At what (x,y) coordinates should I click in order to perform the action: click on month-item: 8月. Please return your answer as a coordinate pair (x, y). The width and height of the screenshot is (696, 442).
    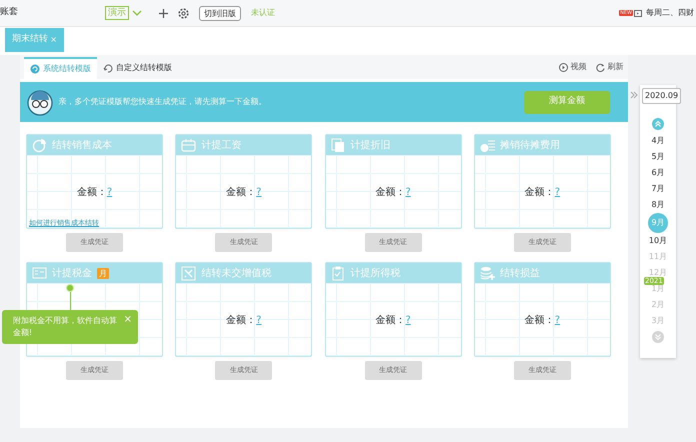
    Looking at the image, I should click on (658, 205).